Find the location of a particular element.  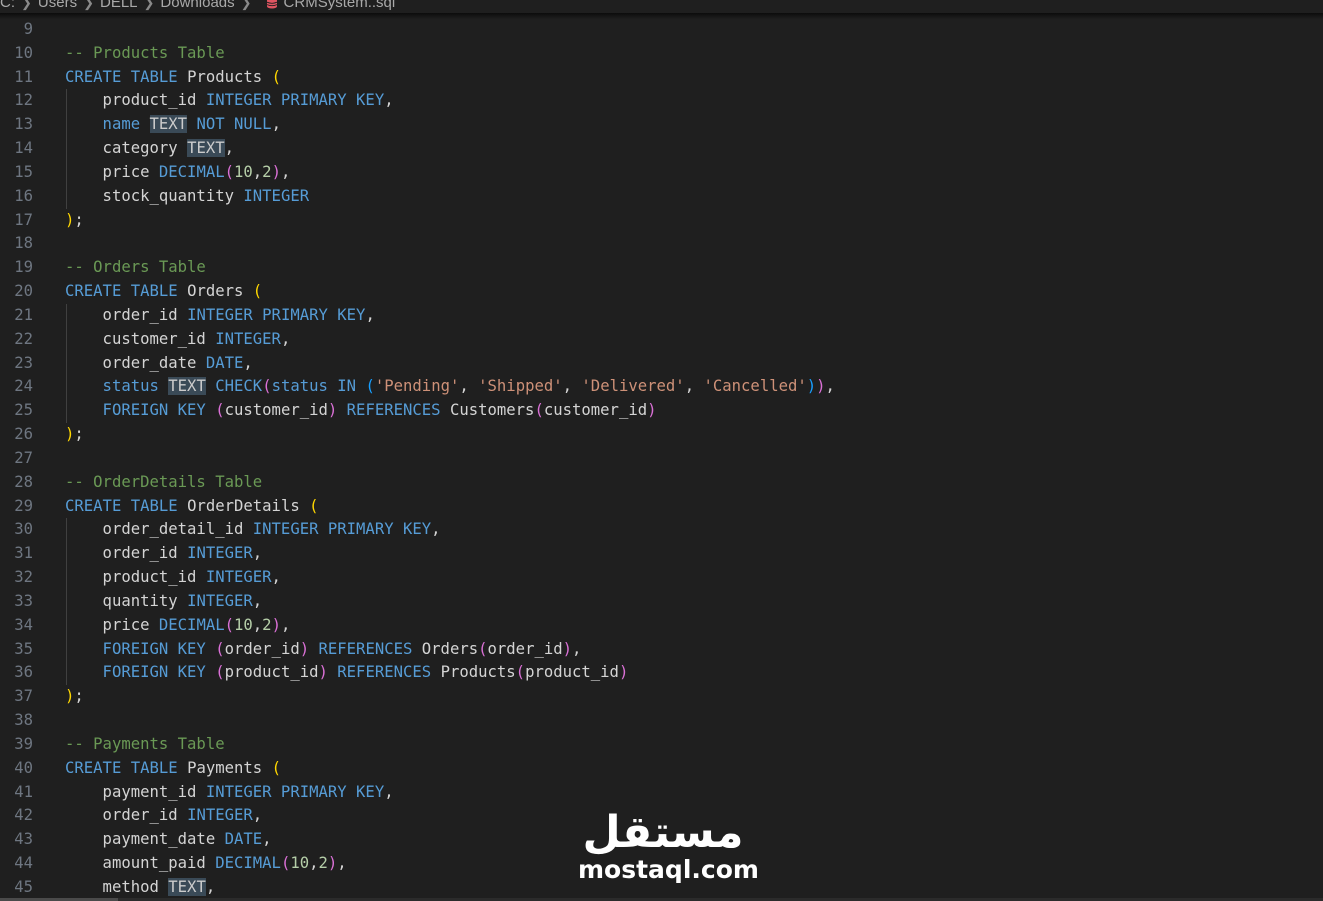

code-text: order_id INTEGER PRIMARY KEY, is located at coordinates (220, 316).